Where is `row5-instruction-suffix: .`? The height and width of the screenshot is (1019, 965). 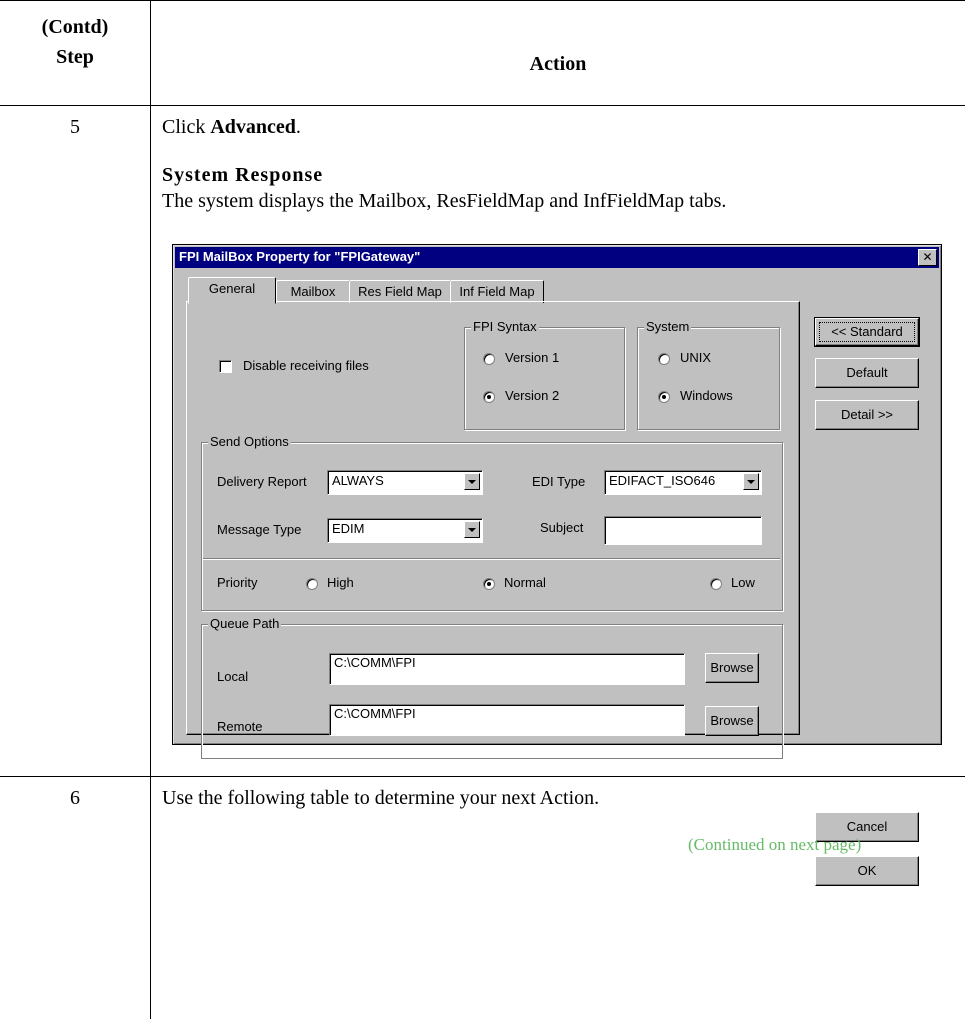
row5-instruction-suffix: . is located at coordinates (298, 127).